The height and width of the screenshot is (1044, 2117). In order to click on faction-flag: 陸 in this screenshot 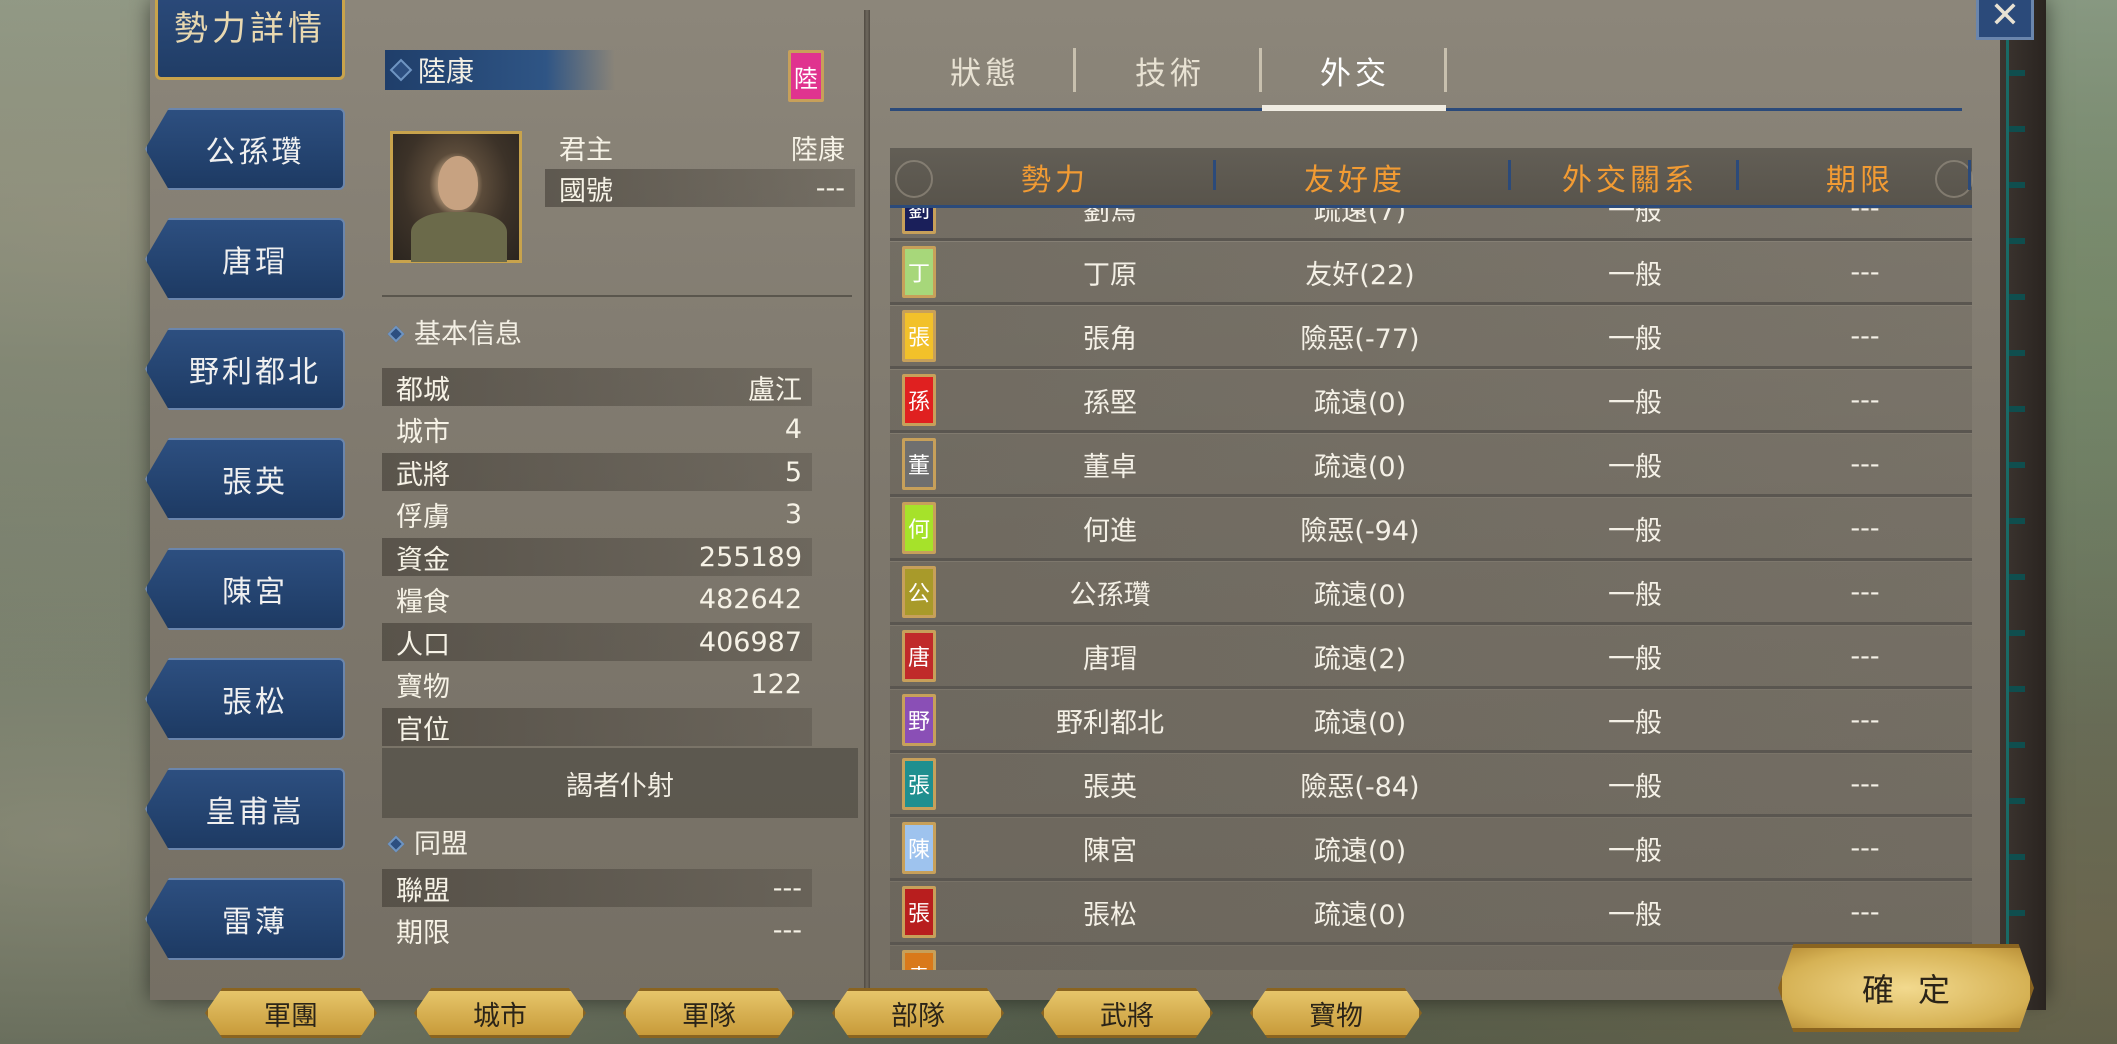, I will do `click(806, 76)`.